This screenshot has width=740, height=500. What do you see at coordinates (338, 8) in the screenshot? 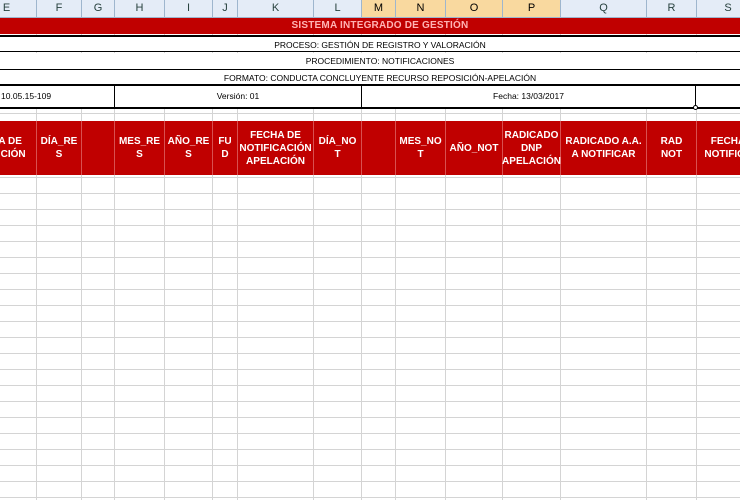
I see `column-letter-l: L` at bounding box center [338, 8].